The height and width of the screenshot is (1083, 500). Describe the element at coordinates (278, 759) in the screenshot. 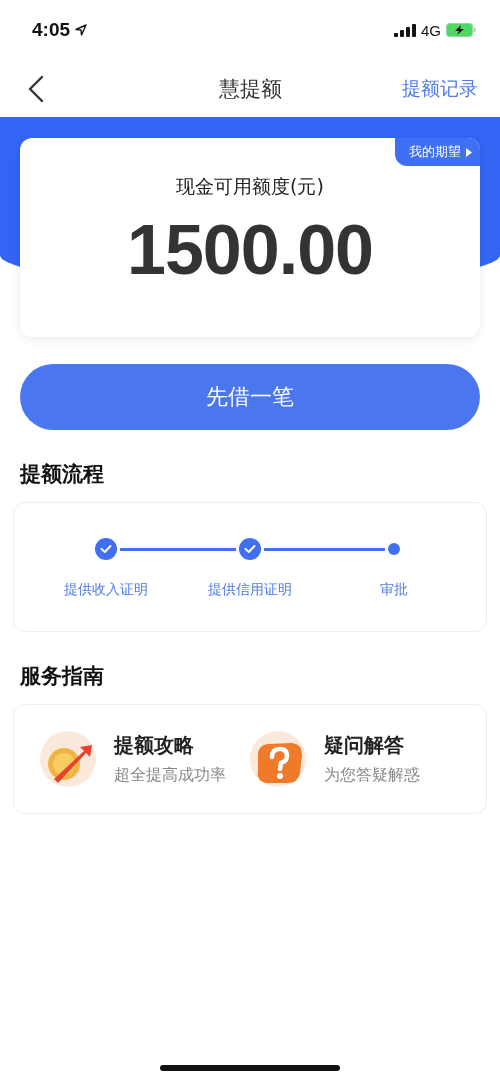

I see `question-icon` at that location.